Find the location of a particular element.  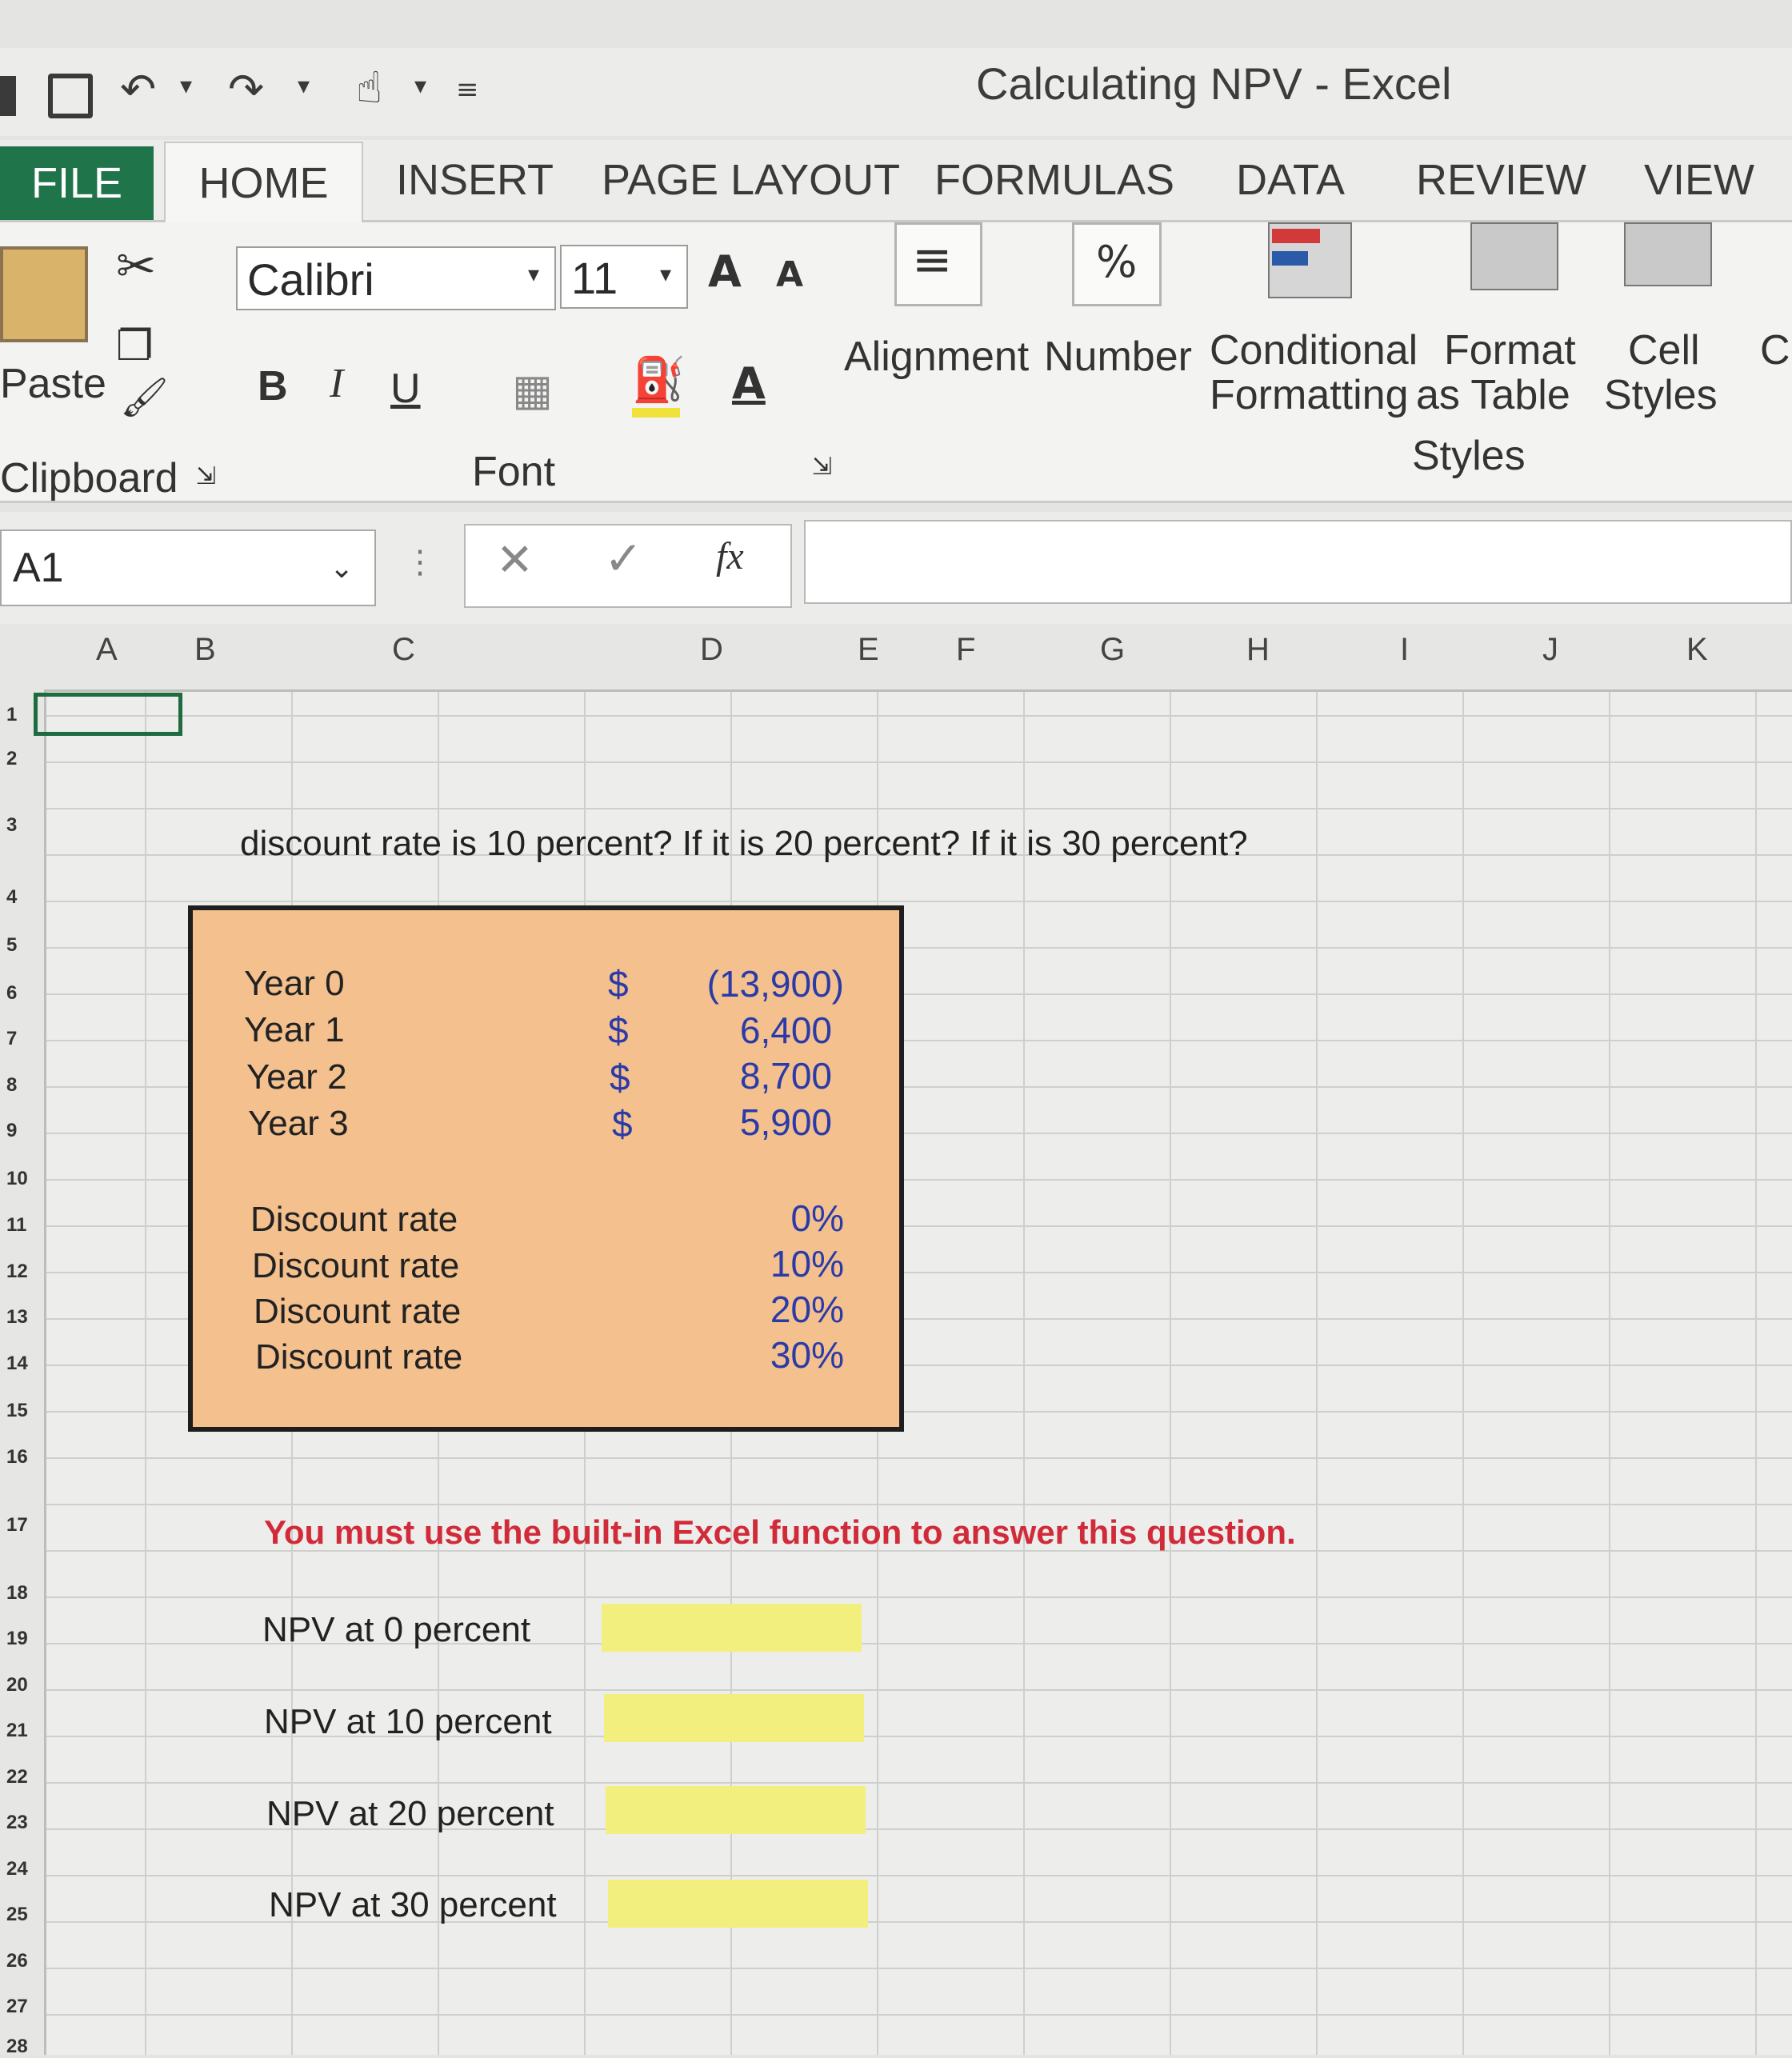

insert-function-icon: fx is located at coordinates (730, 556).